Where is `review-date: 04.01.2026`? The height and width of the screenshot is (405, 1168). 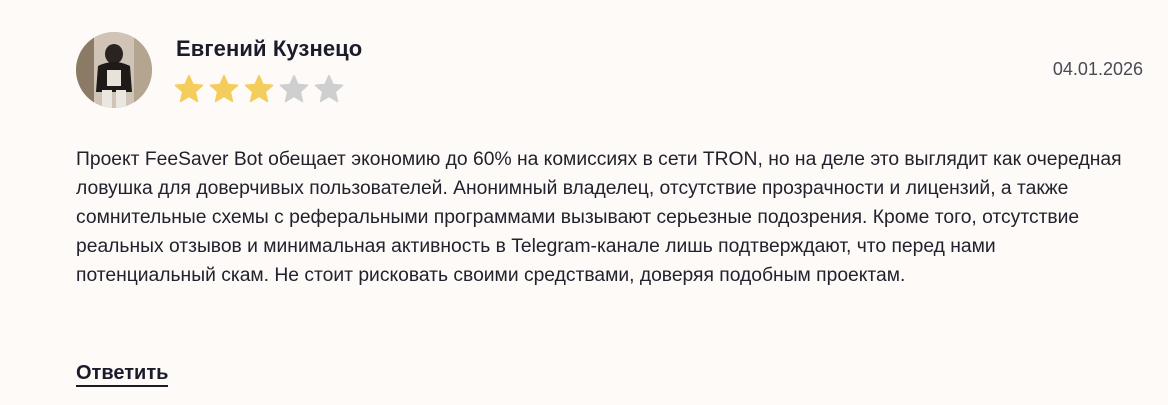 review-date: 04.01.2026 is located at coordinates (1097, 69).